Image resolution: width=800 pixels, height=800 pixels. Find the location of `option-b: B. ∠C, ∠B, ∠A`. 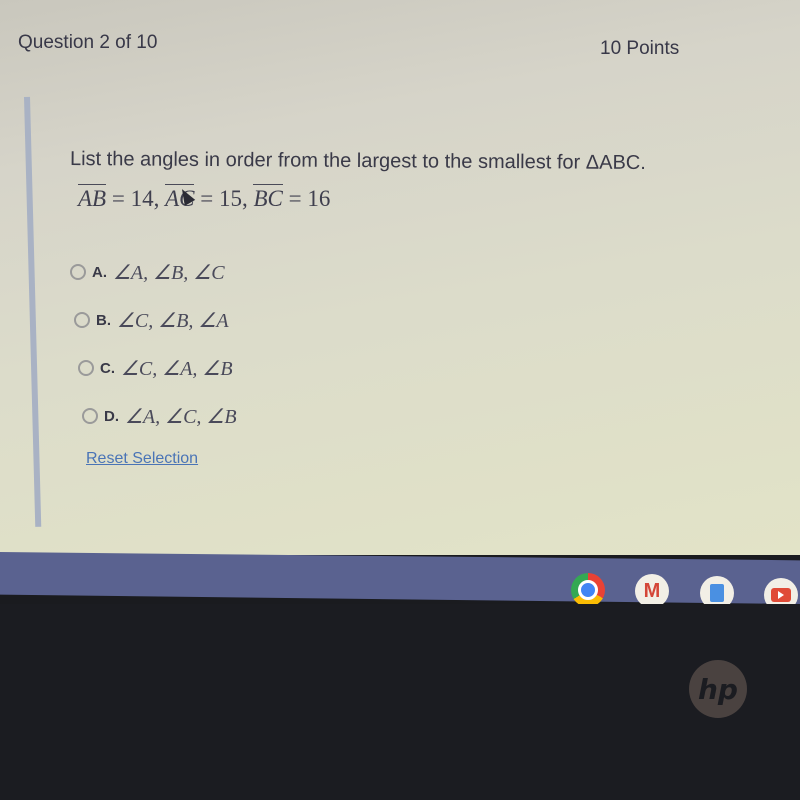

option-b: B. ∠C, ∠B, ∠A is located at coordinates (155, 320).